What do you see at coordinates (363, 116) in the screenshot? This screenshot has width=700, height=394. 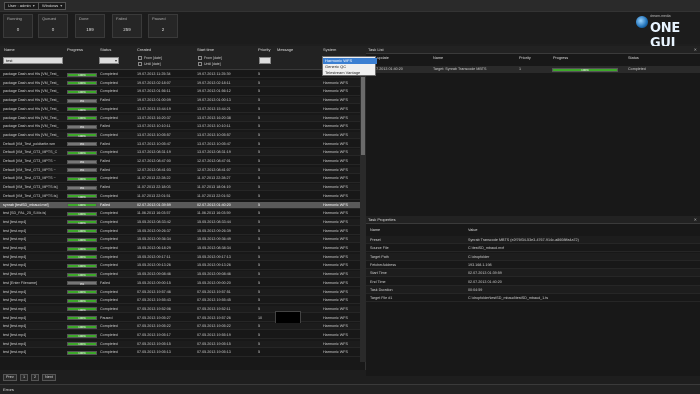 I see `scrollbar-thumb` at bounding box center [363, 116].